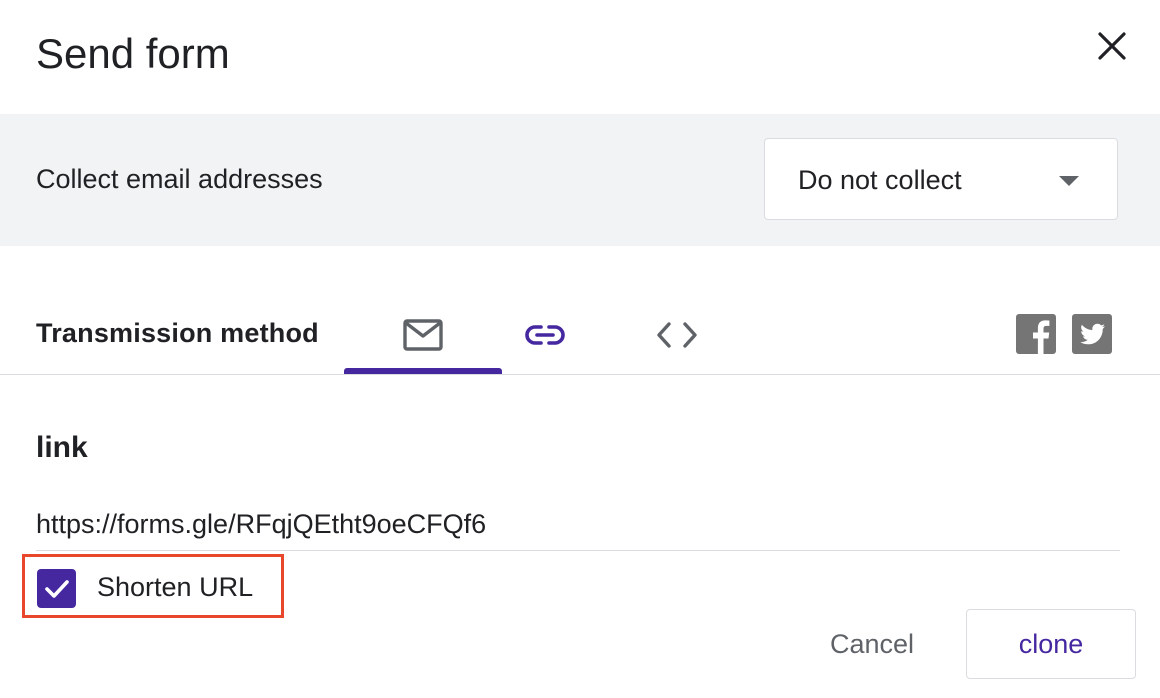  I want to click on tab-link, so click(545, 335).